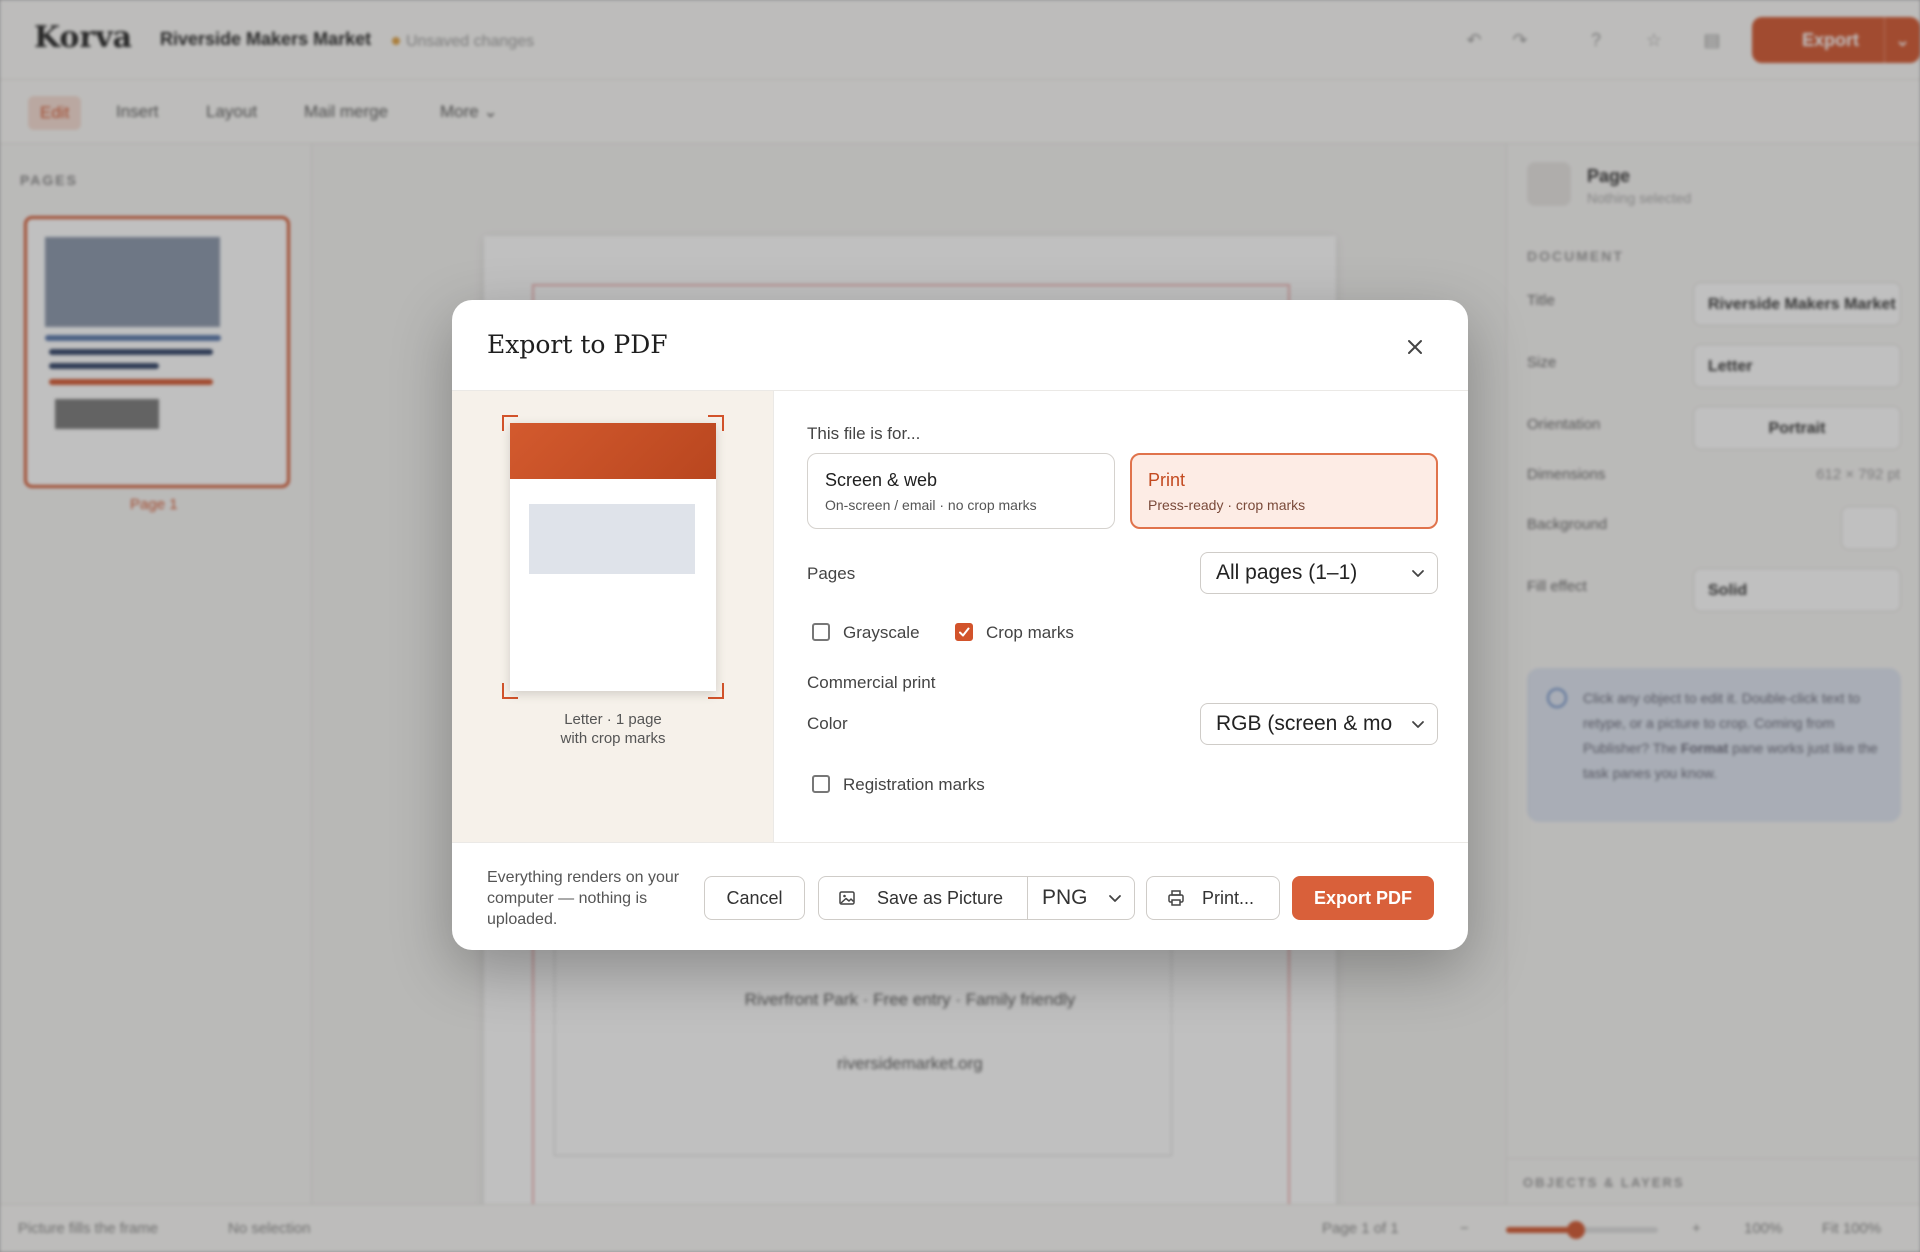 This screenshot has width=1920, height=1252. I want to click on check-icon, so click(964, 632).